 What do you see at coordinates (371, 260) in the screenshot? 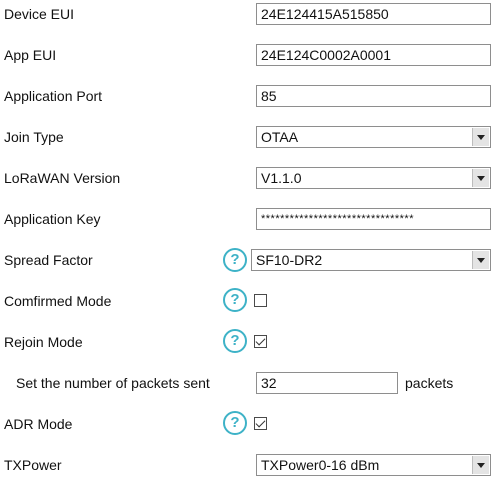
I see `spread-factor-select: SF10-DR2` at bounding box center [371, 260].